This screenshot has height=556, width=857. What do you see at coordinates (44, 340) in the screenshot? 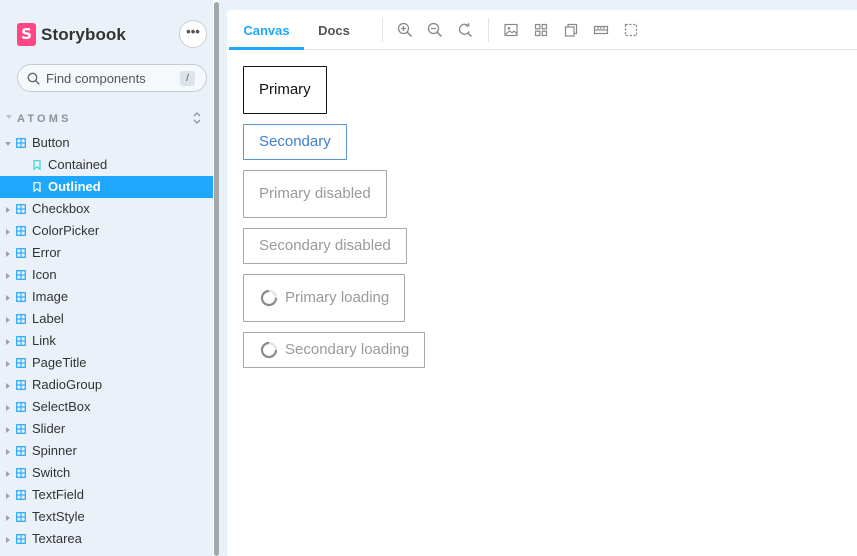
I see `sidebar-item-label: Link` at bounding box center [44, 340].